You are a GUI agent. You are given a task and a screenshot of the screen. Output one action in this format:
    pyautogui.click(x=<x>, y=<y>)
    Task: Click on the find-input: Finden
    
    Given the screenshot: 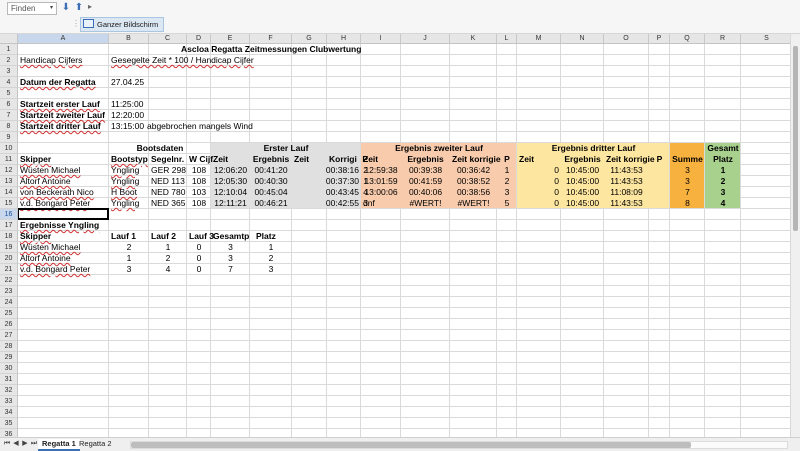 What is the action you would take?
    pyautogui.click(x=29, y=8)
    